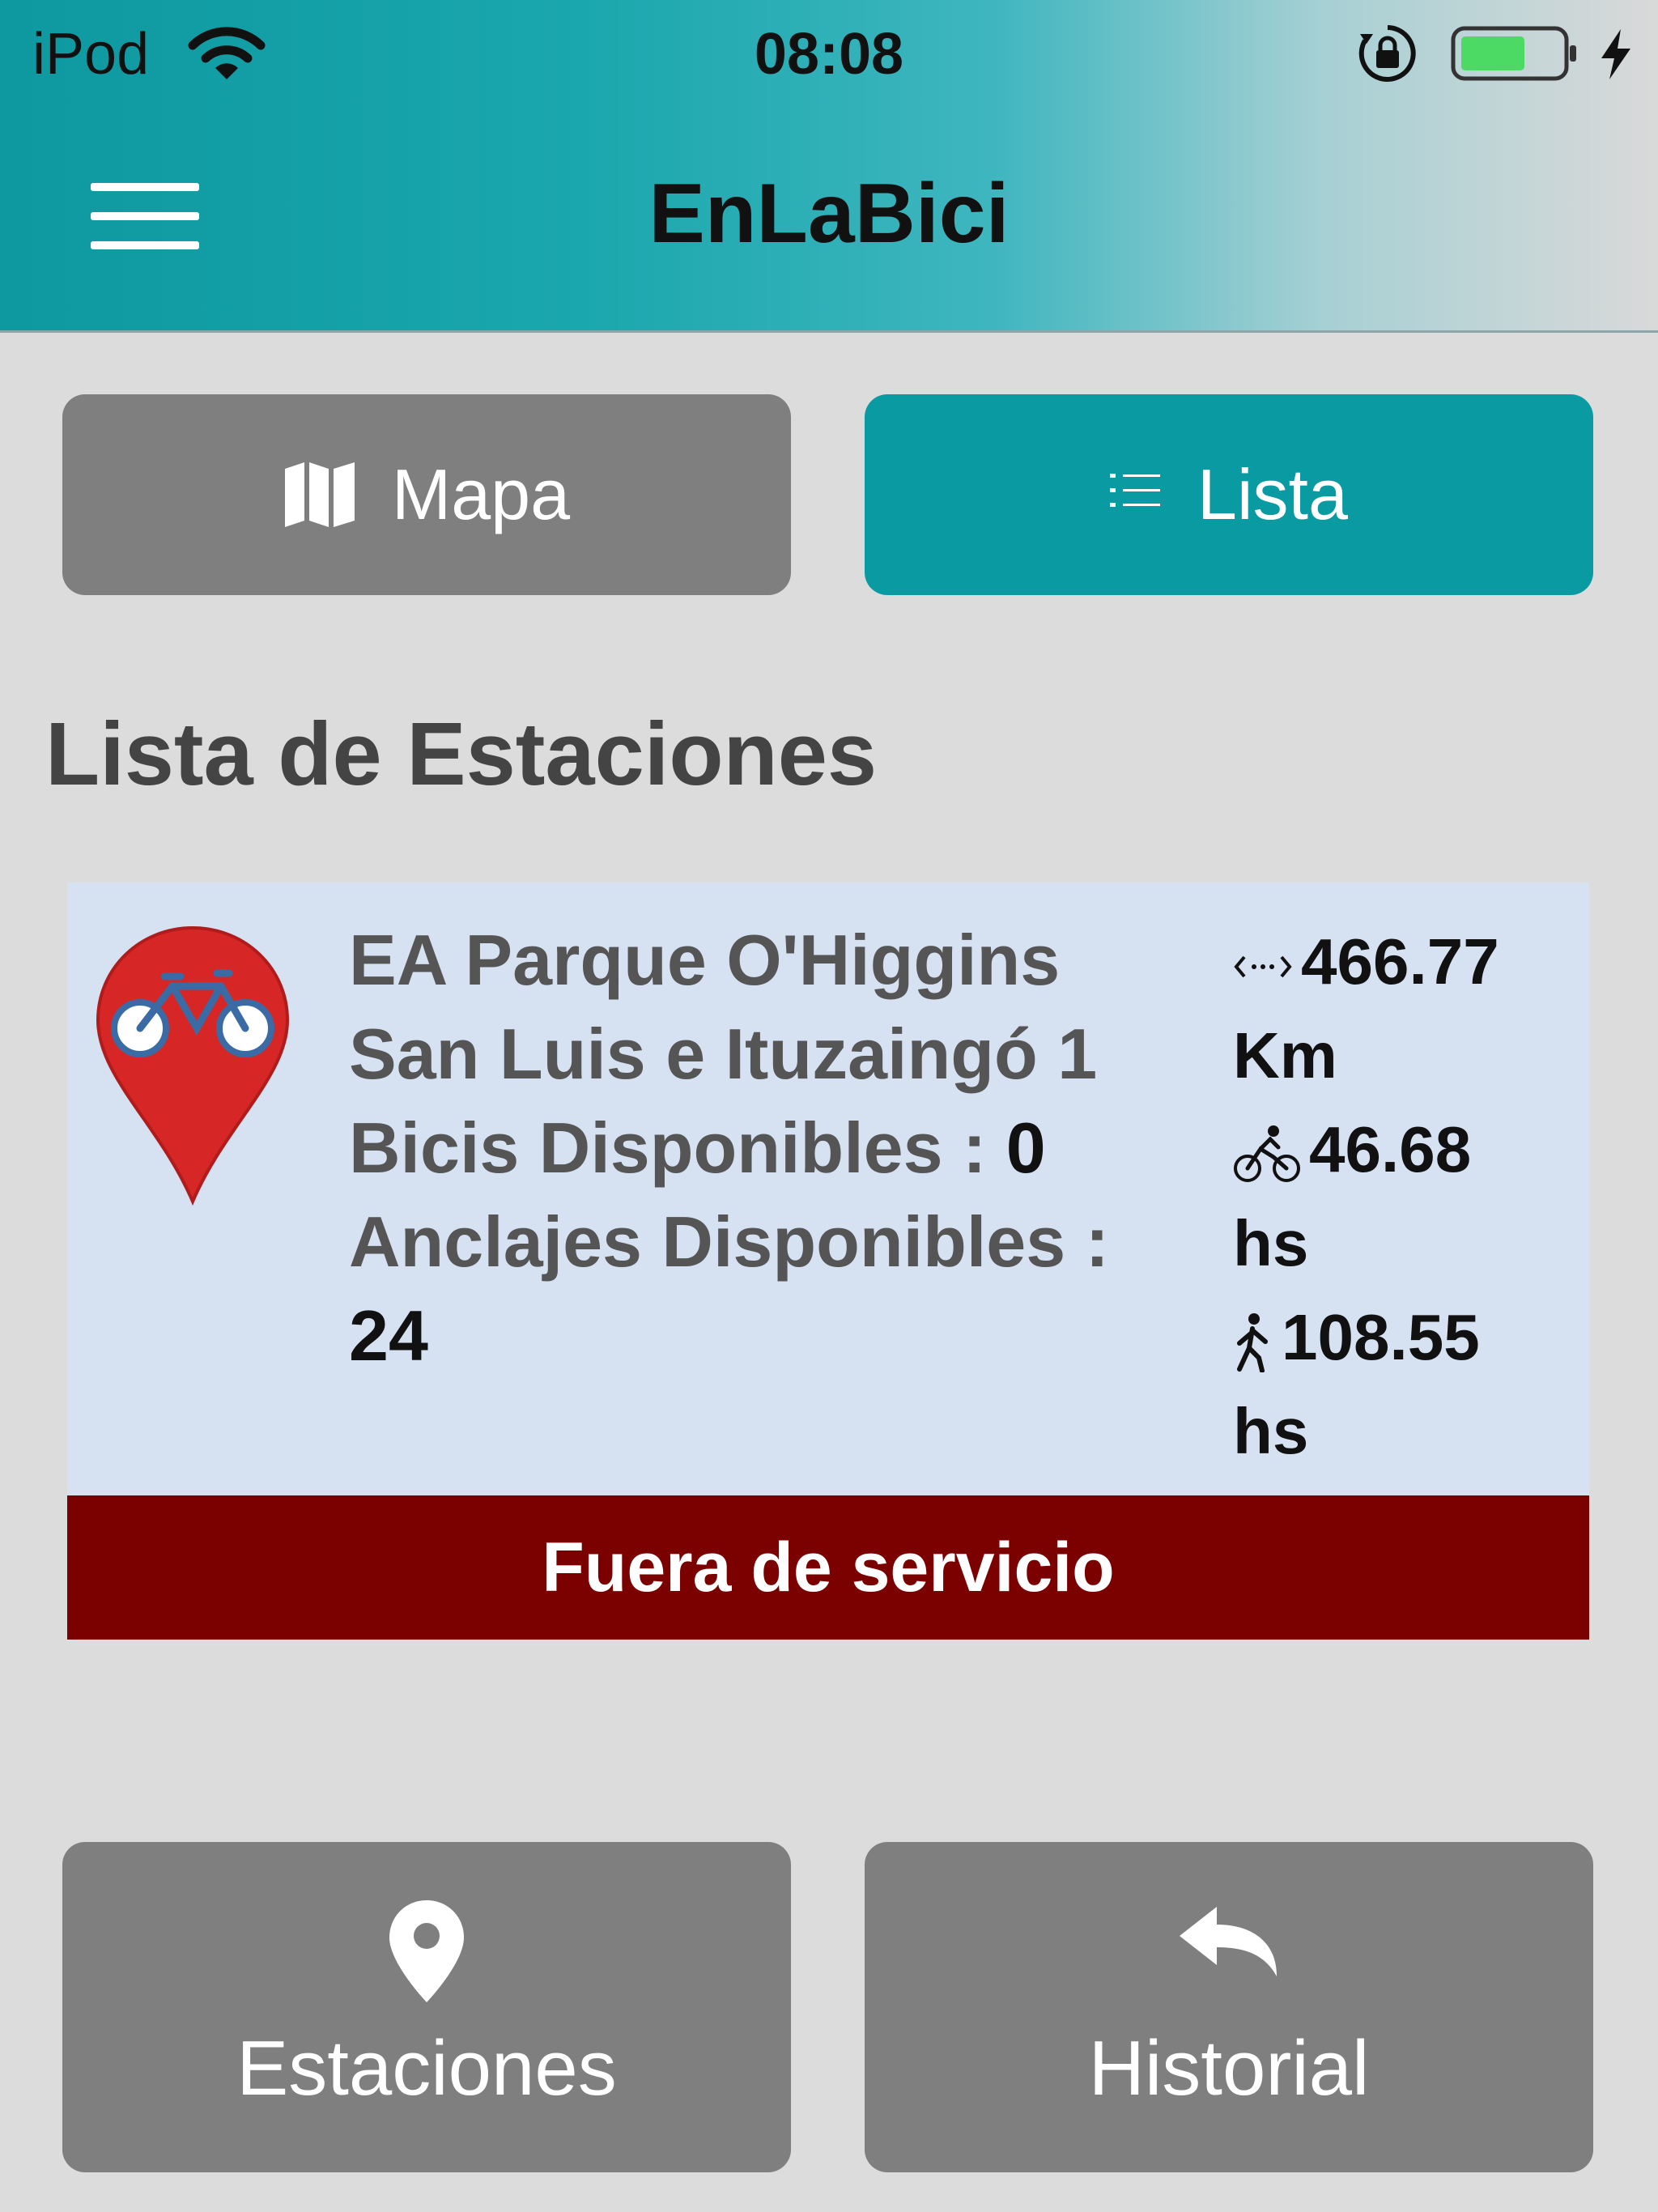 This screenshot has width=1658, height=2212. I want to click on history-nav-button: Historial, so click(1229, 2007).